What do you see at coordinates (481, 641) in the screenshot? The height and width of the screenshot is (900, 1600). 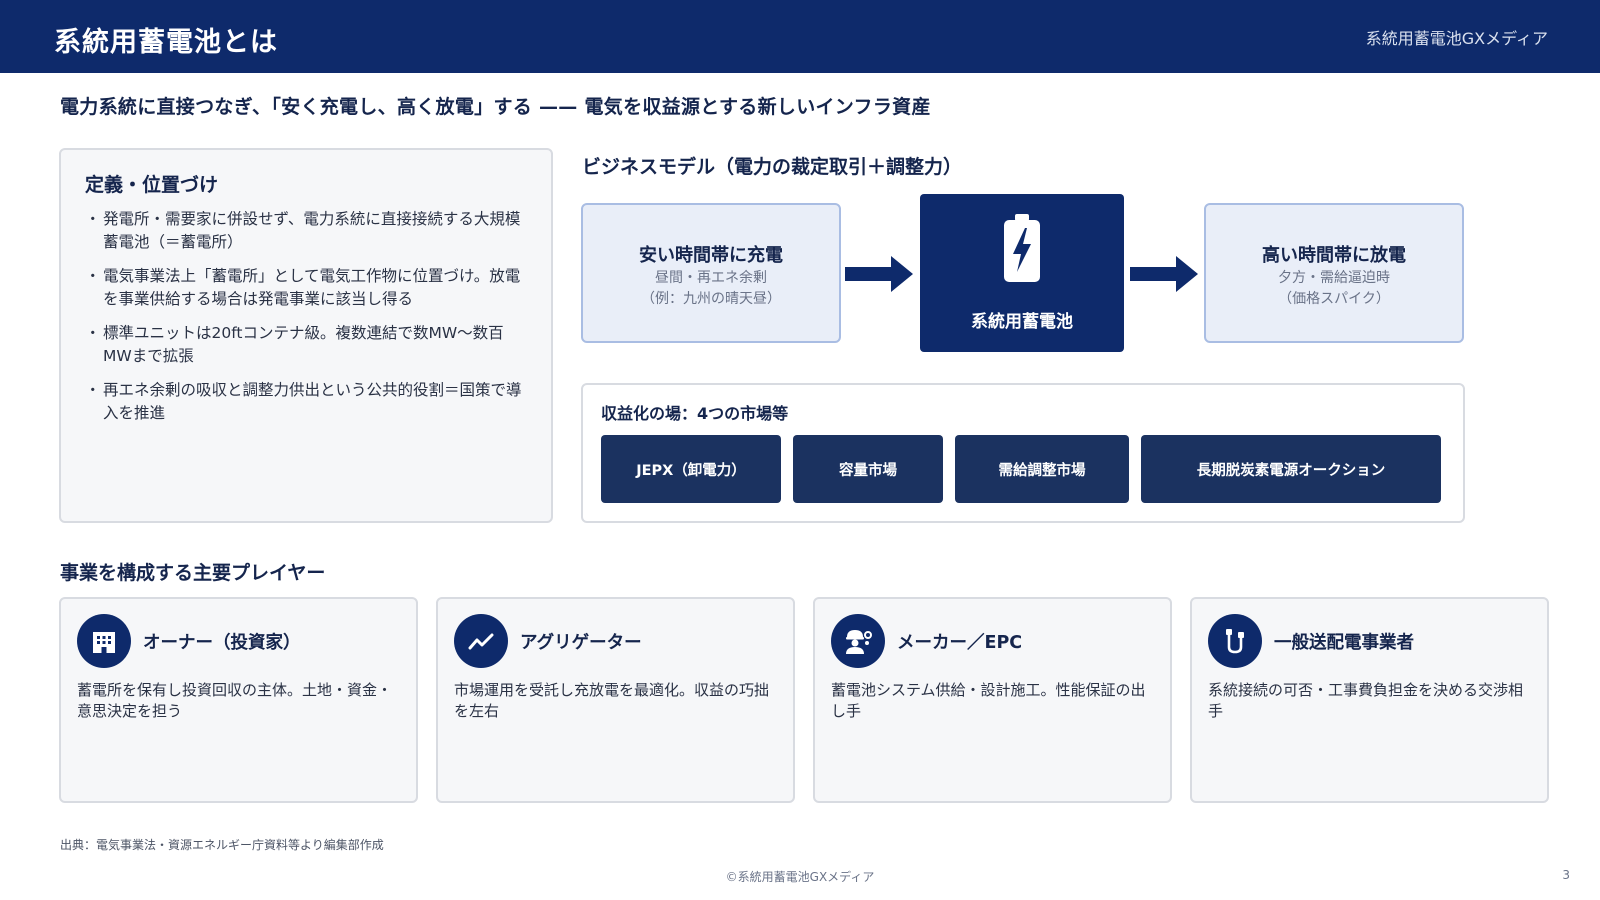 I see `trend-line-icon` at bounding box center [481, 641].